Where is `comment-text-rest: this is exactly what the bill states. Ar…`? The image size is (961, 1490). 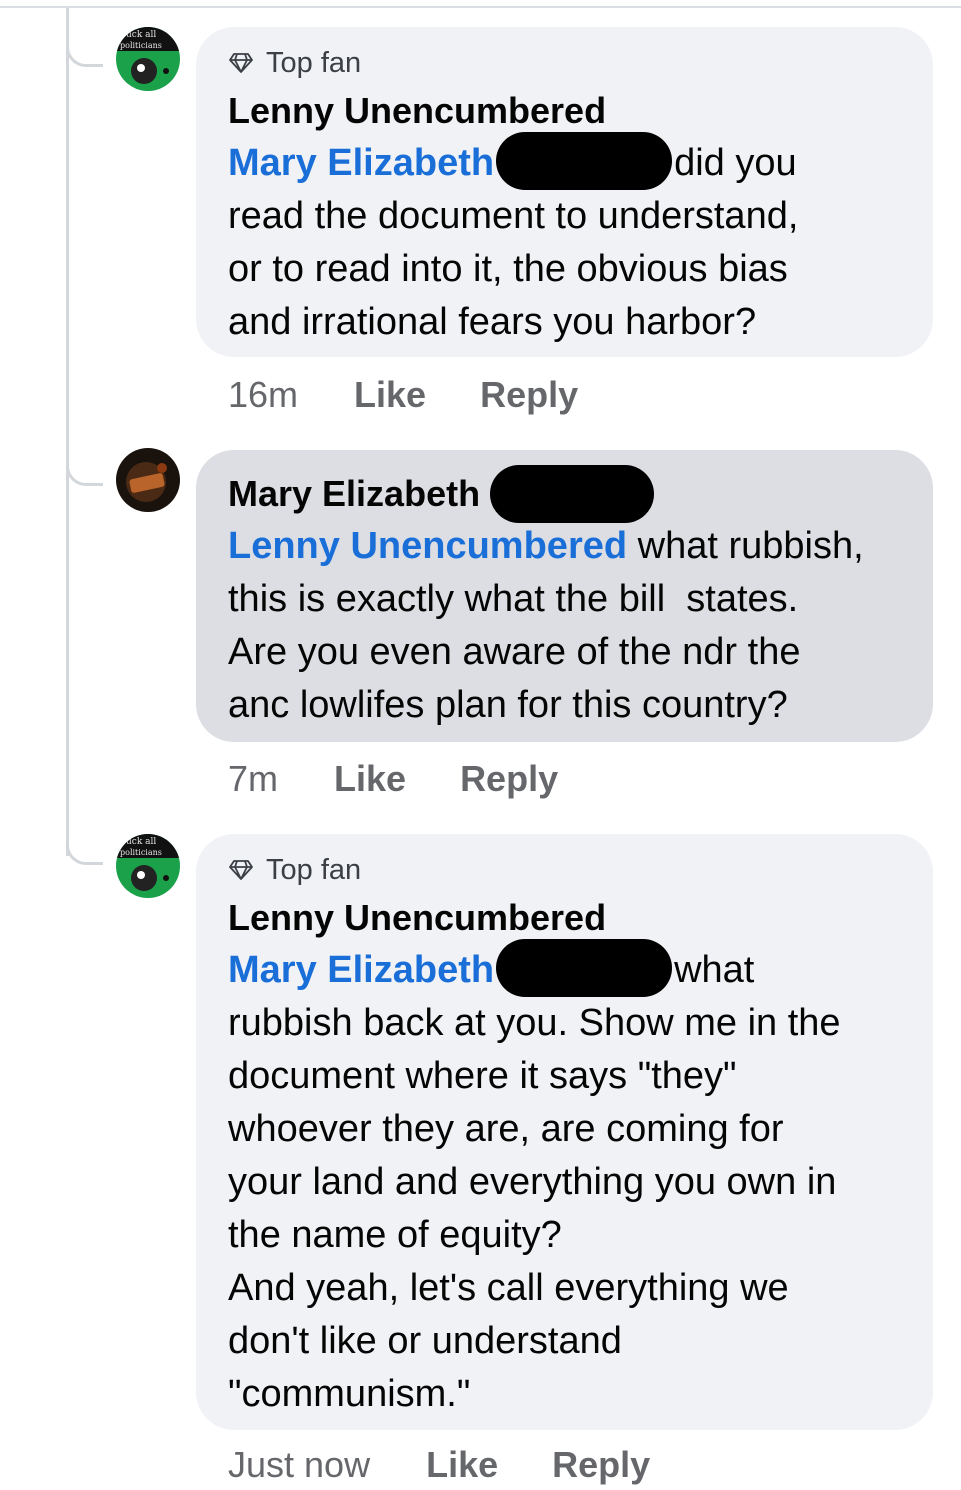
comment-text-rest: this is exactly what the bill states. Ar… is located at coordinates (514, 652).